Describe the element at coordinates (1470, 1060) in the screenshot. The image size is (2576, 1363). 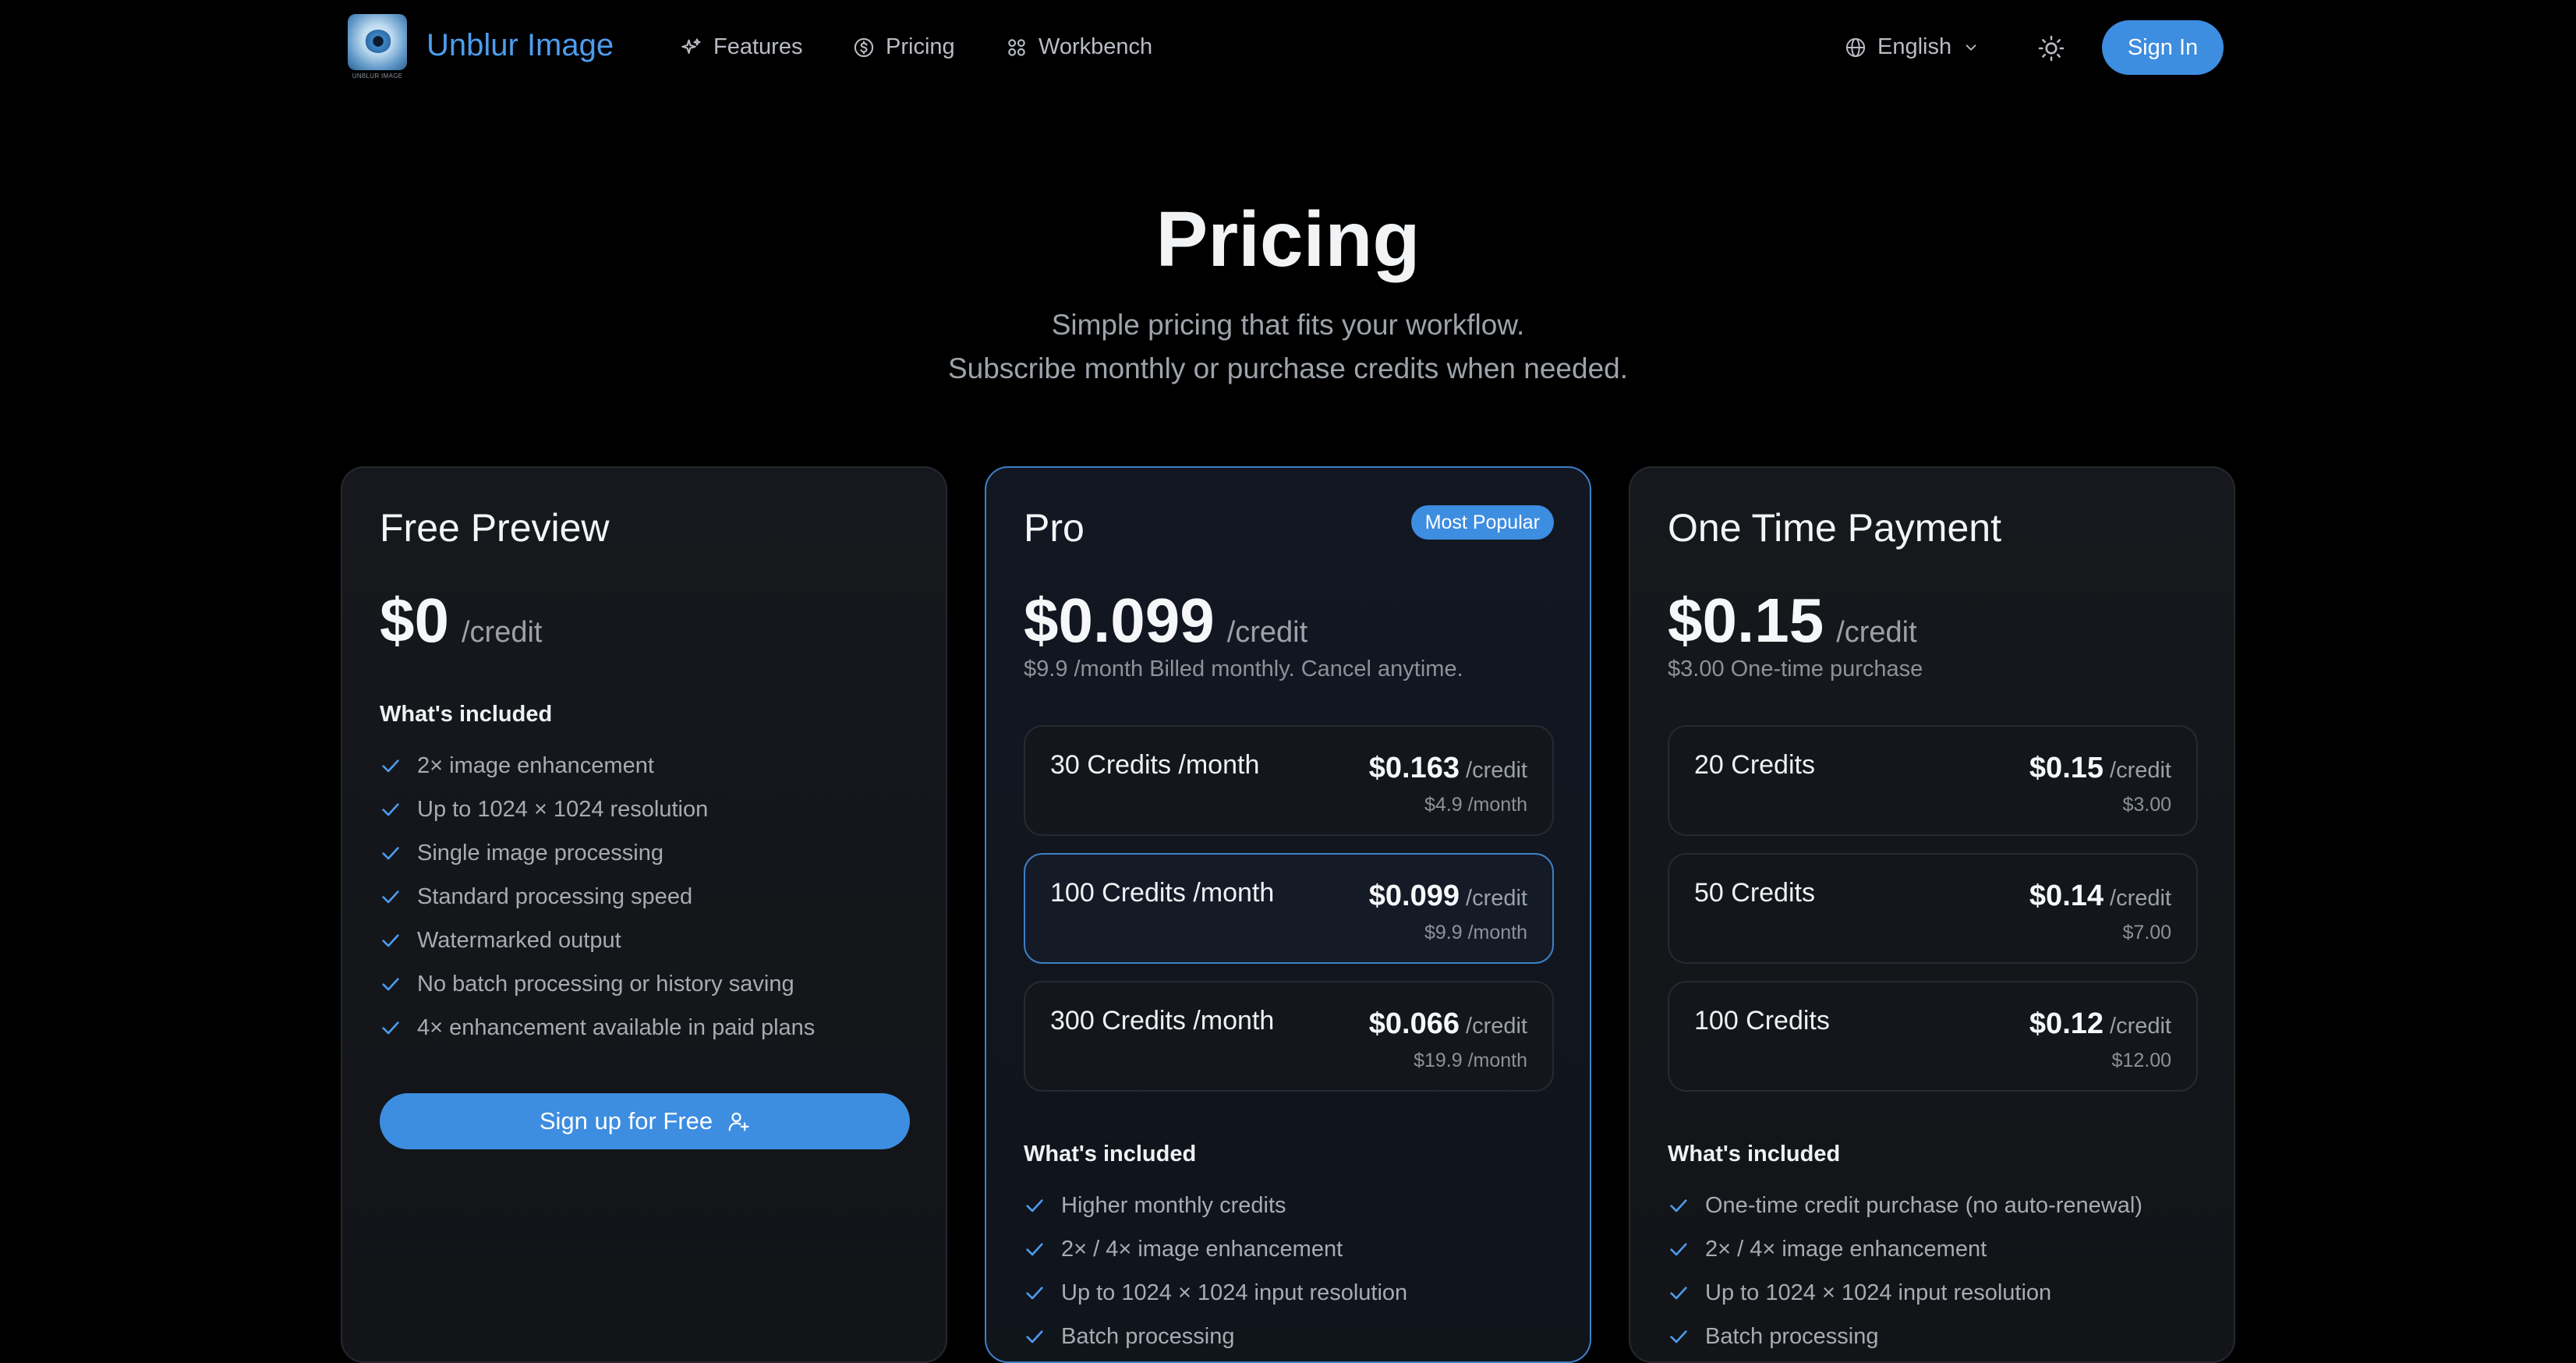
I see `option-total: $19.9 /month` at that location.